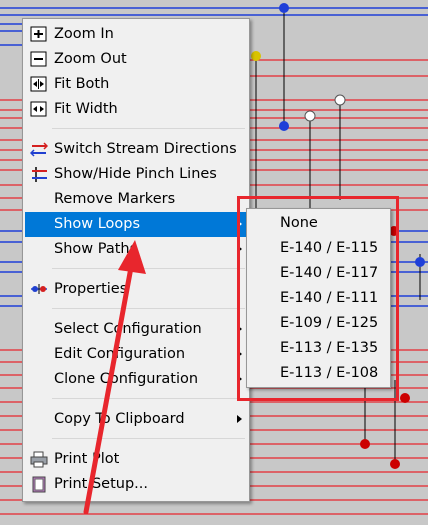 The width and height of the screenshot is (428, 525). I want to click on menu-item-clone-configuration: Clone Configuration, so click(136, 379).